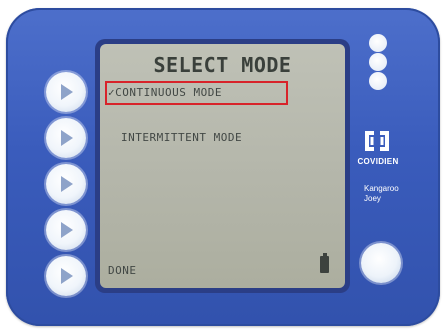 The image size is (446, 333). I want to click on soft-key-2-button, so click(66, 138).